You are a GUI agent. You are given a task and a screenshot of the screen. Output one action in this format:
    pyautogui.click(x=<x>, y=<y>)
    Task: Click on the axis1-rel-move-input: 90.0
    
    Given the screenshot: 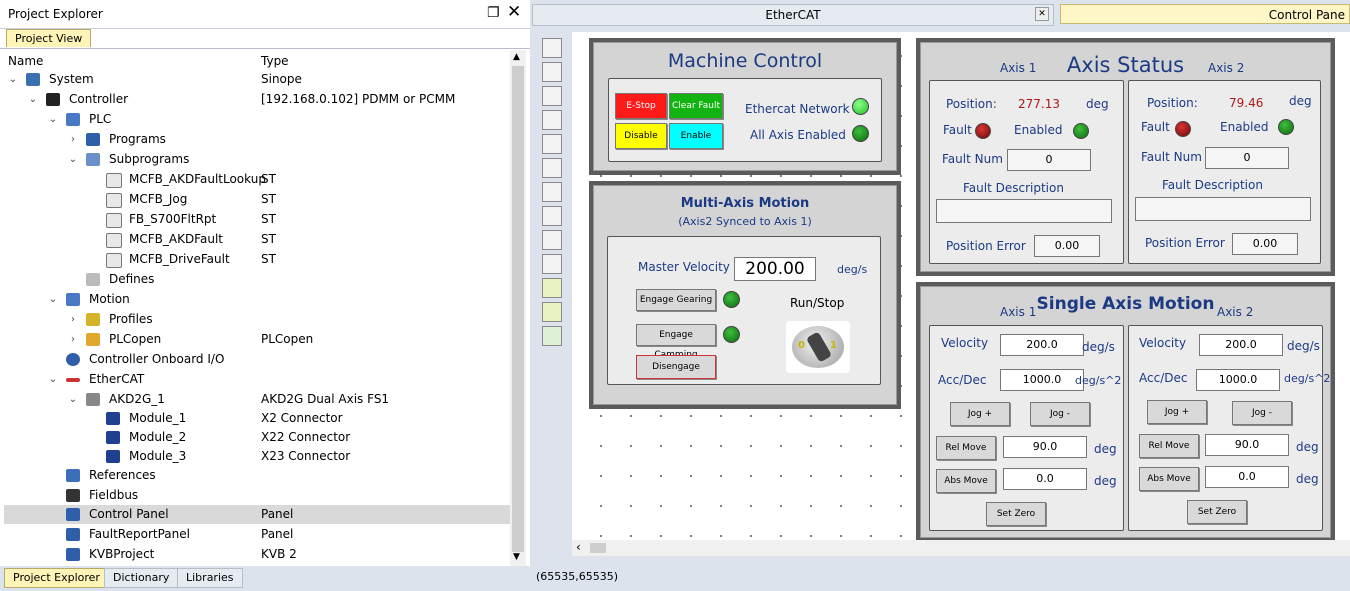 What is the action you would take?
    pyautogui.click(x=1045, y=447)
    